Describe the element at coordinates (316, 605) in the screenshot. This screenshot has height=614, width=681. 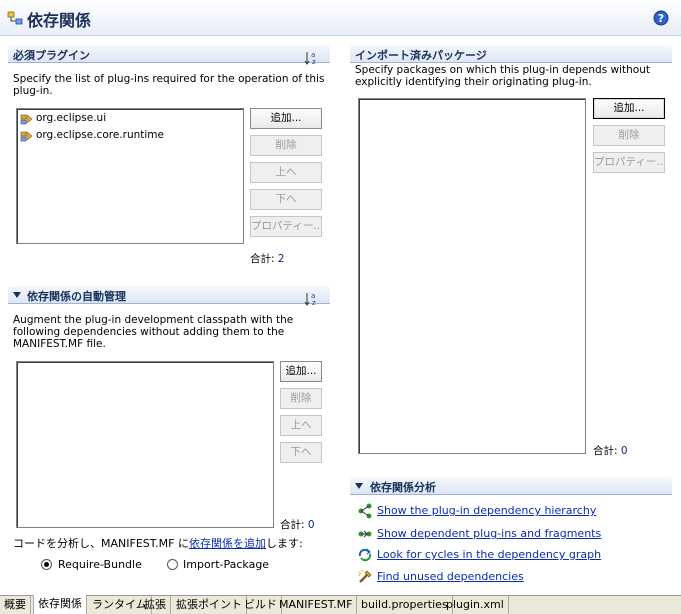
I see `tab-manifest: MANIFEST.MF` at that location.